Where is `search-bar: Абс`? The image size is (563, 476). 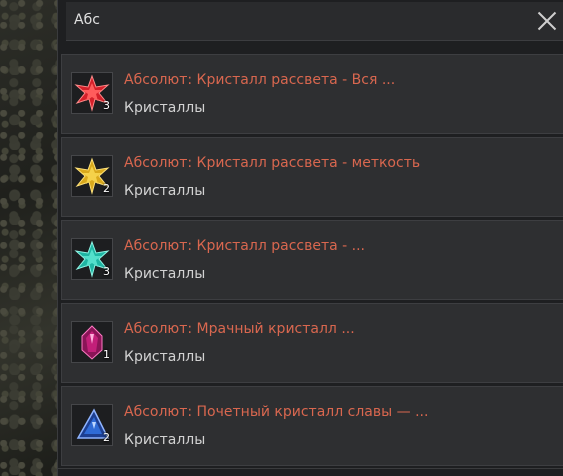 search-bar: Абс is located at coordinates (314, 21).